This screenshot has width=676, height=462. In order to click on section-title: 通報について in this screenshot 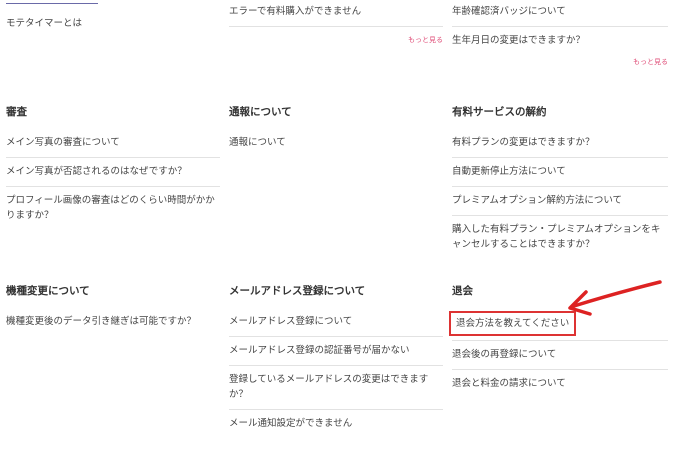, I will do `click(260, 112)`.